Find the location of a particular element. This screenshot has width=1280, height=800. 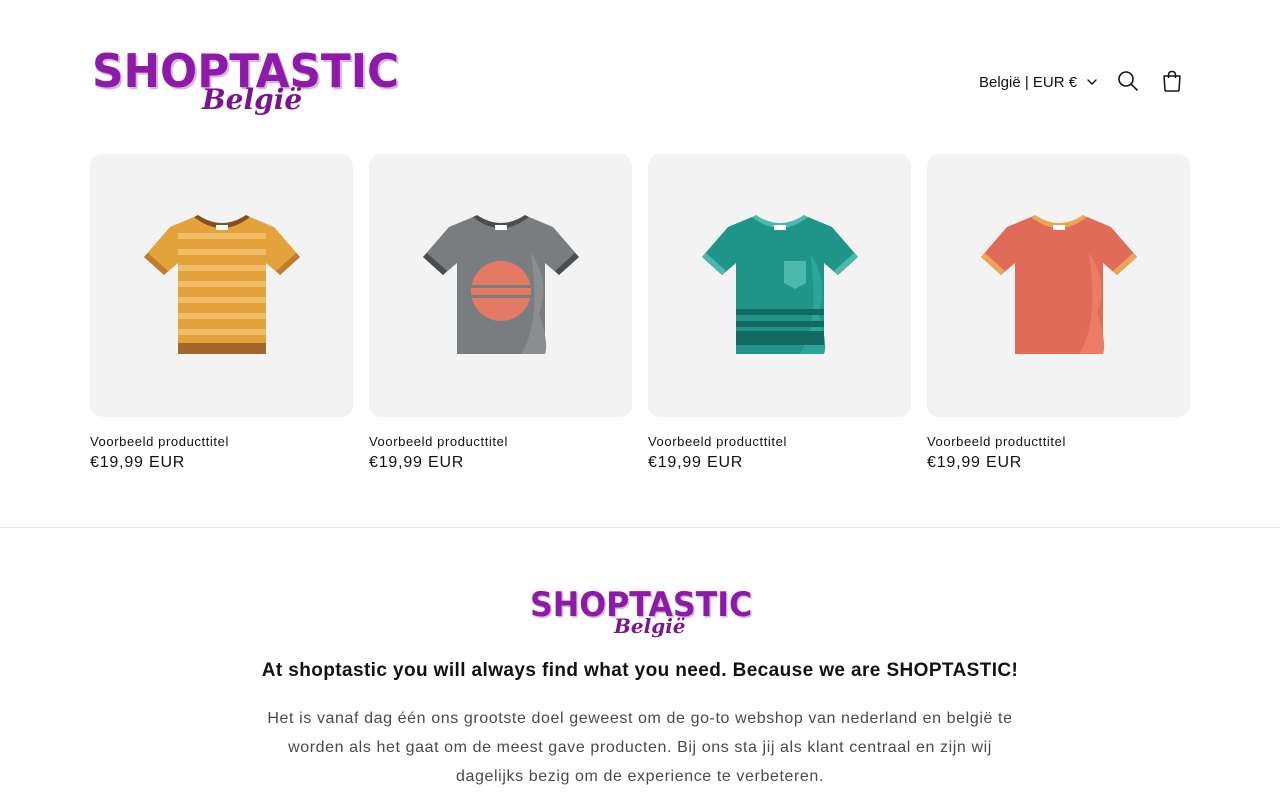

logo-sub-text: België is located at coordinates (252, 99).